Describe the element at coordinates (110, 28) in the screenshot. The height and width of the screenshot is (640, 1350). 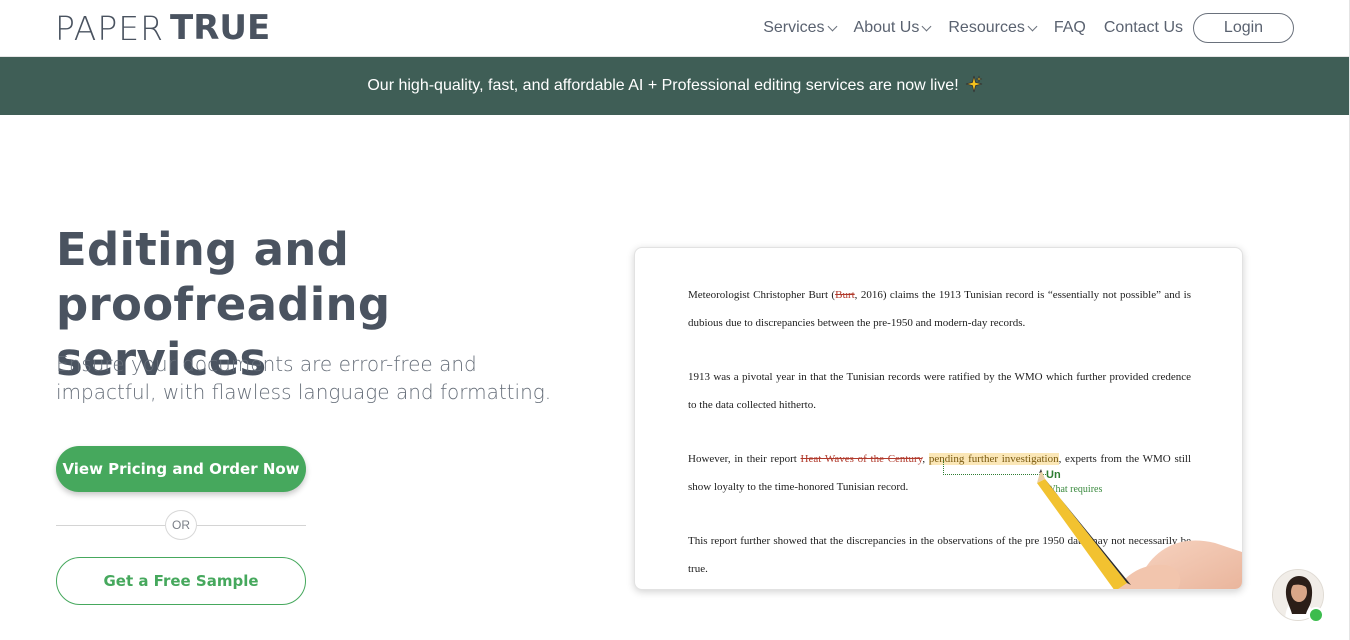
I see `logo-paper-text: PAPER` at that location.